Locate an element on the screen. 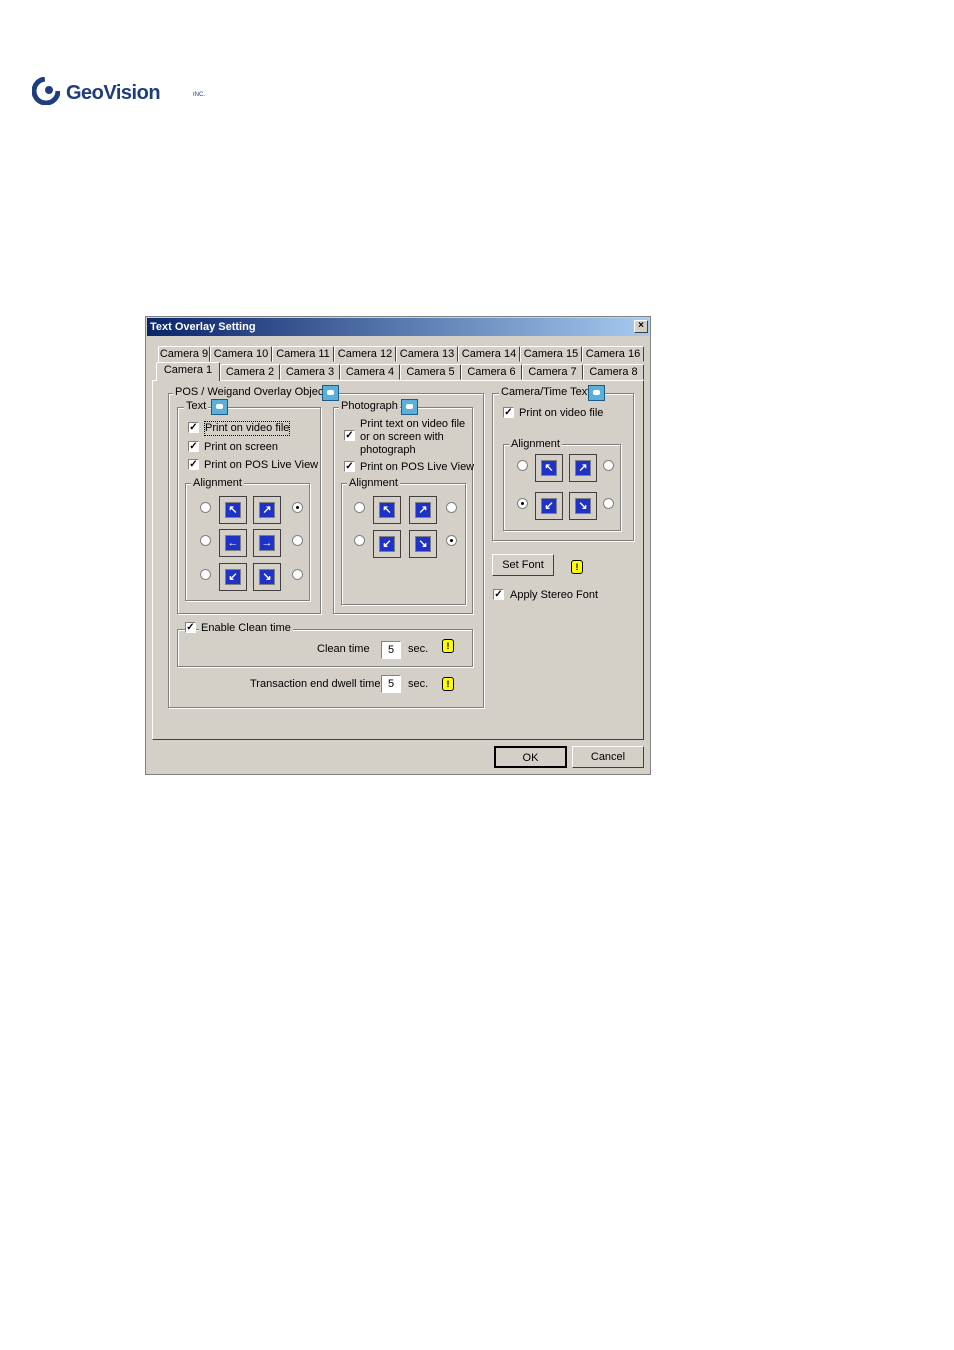  photo-align-bottom-right-radio is located at coordinates (451, 540).